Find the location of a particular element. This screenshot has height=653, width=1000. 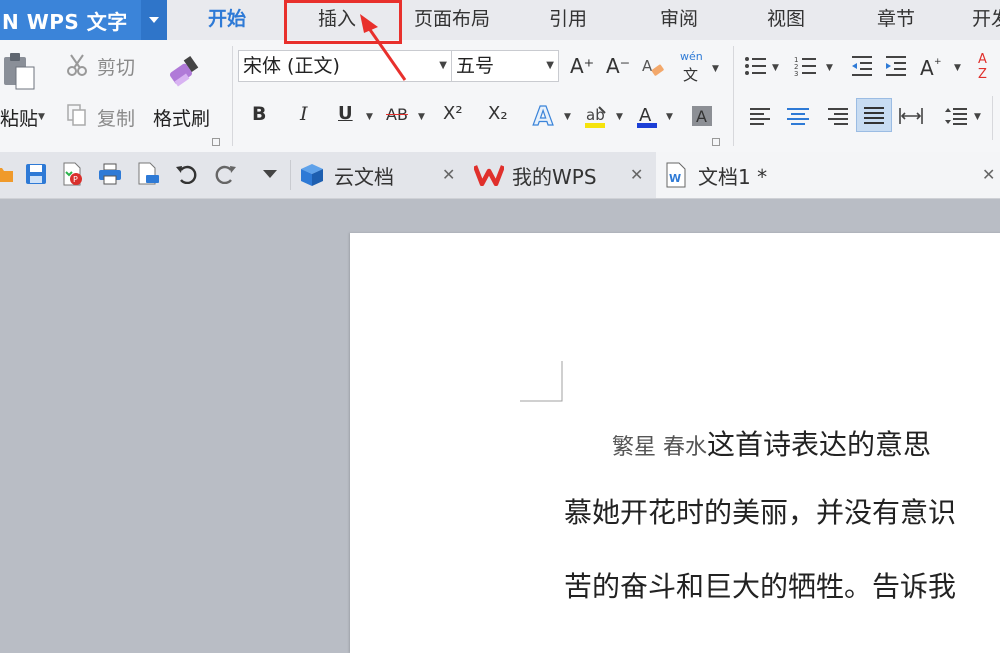

insert-tab-highlight-box is located at coordinates (343, 22).